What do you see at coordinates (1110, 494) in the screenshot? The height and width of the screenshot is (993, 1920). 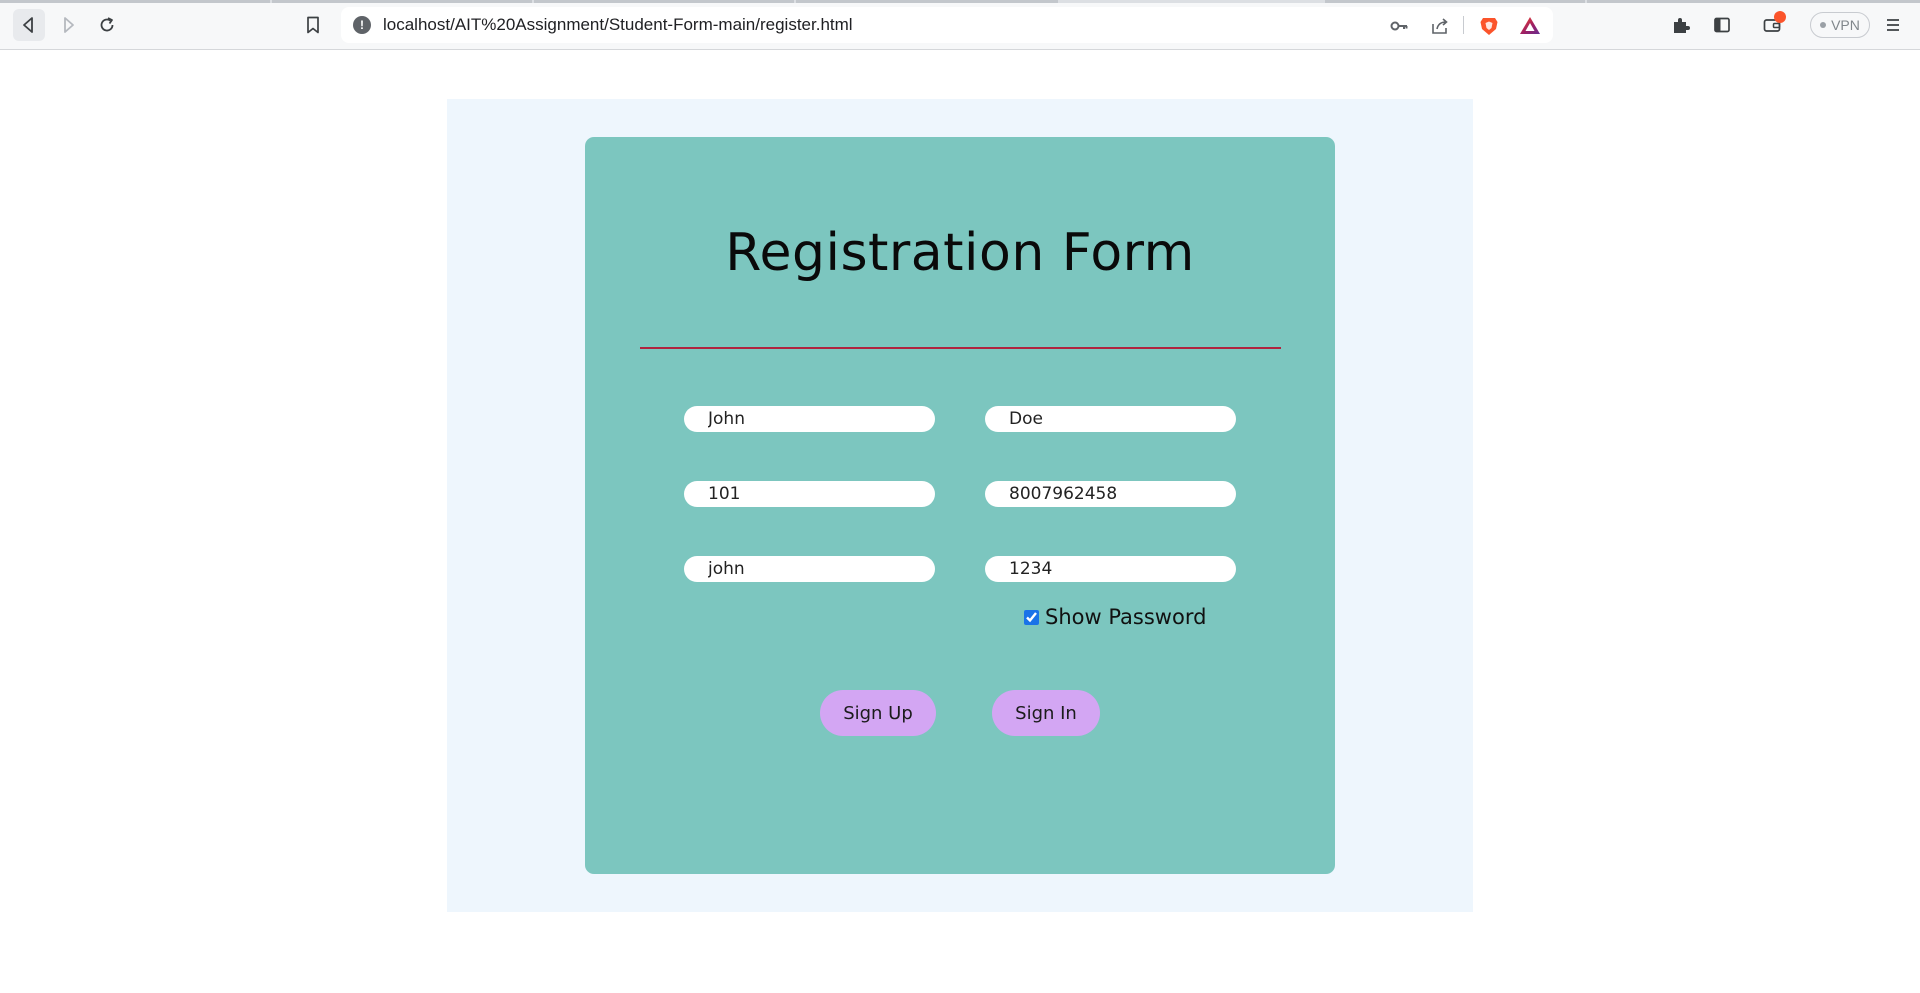 I see `phone-field` at bounding box center [1110, 494].